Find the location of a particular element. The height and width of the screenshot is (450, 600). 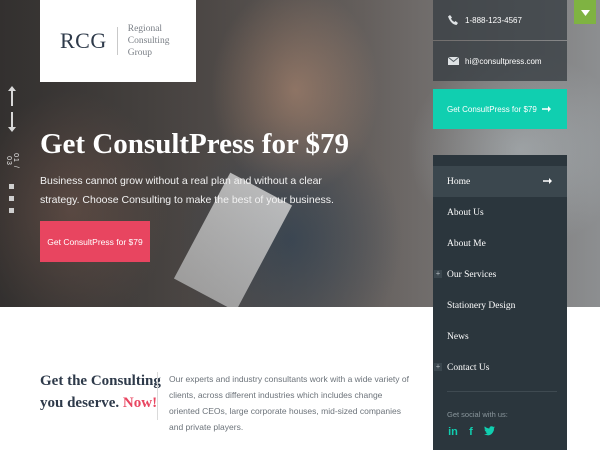

social-links: in f is located at coordinates (471, 432).